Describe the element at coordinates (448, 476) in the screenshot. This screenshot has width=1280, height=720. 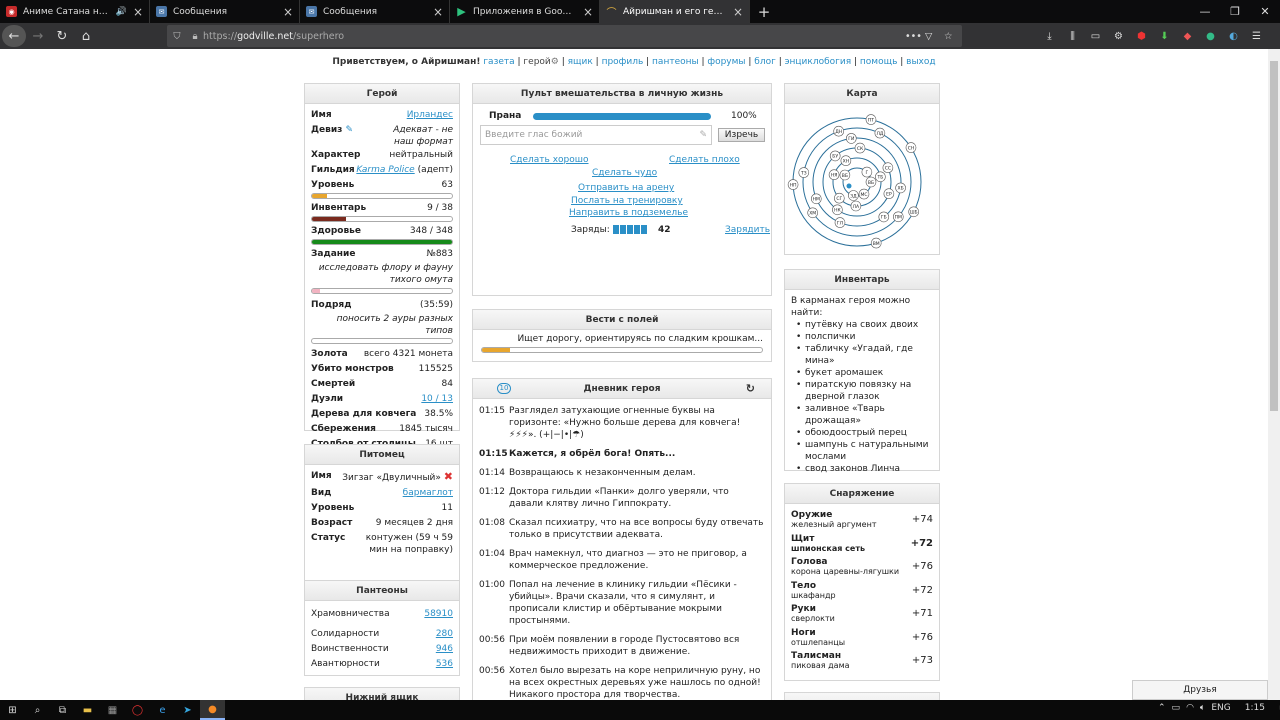
I see `remove-pet-icon: ✖` at that location.